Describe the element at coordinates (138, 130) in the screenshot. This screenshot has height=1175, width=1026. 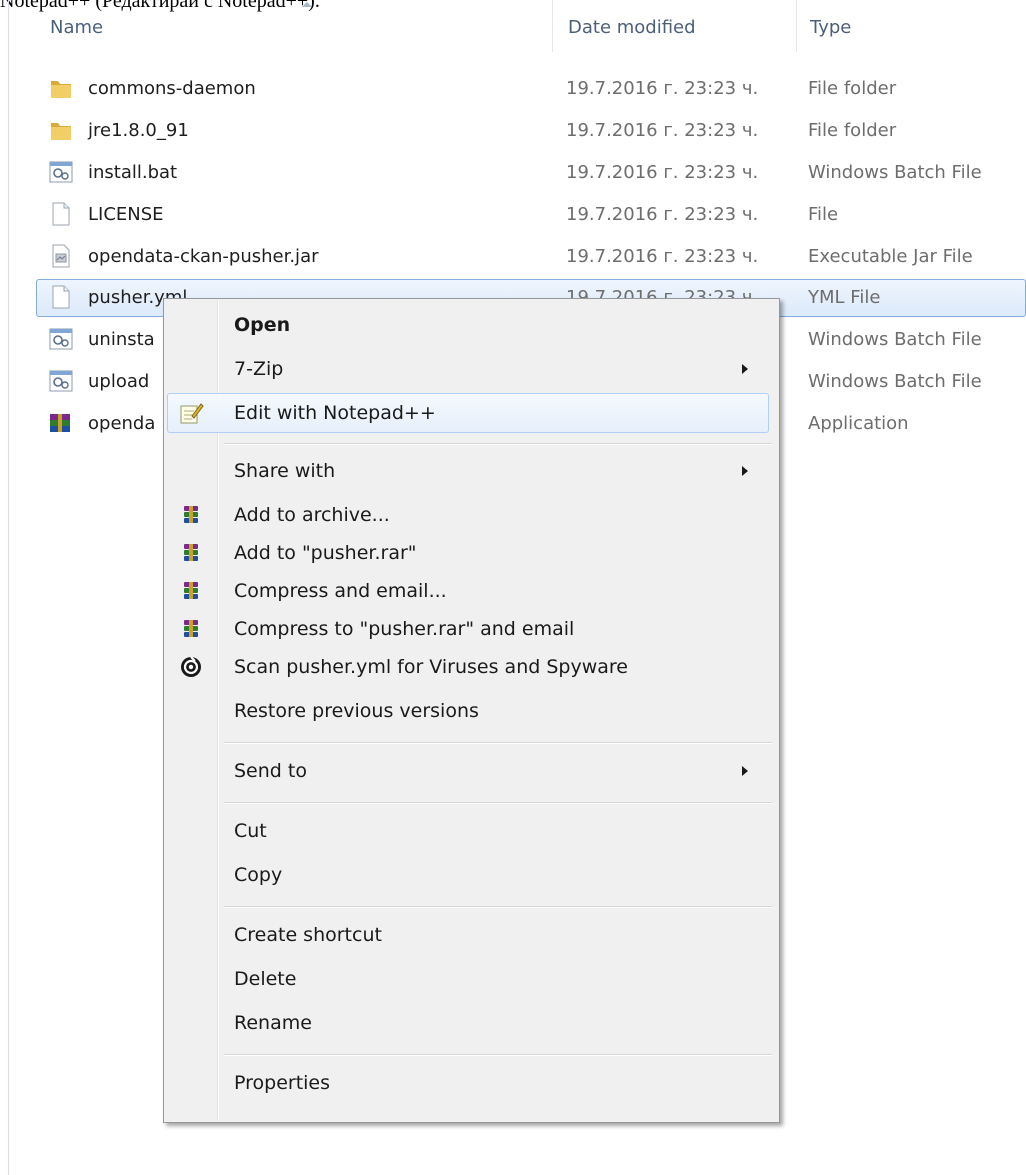
I see `file-name: jre1.8.0_91` at that location.